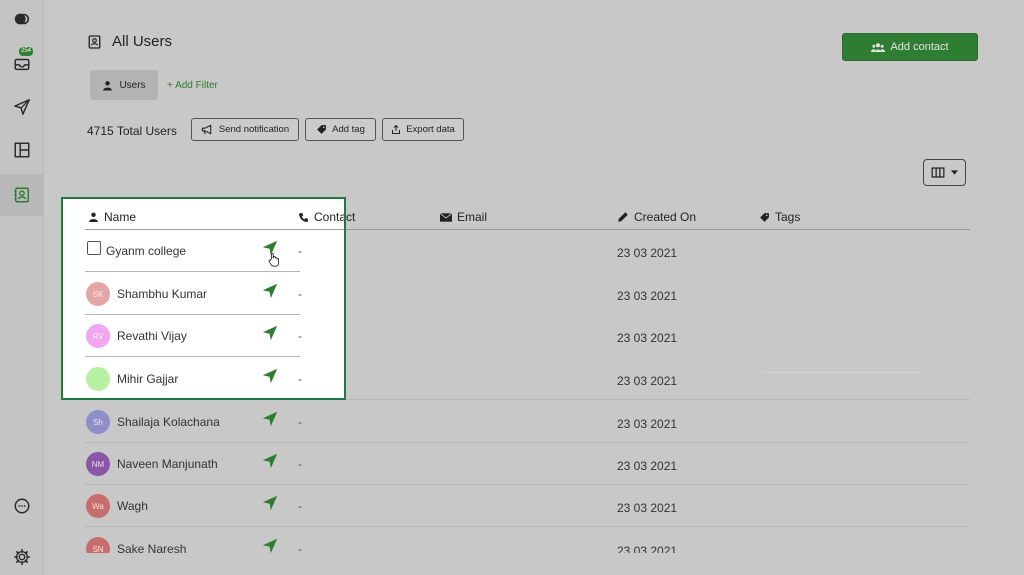 The image size is (1024, 575). I want to click on export-data-button: Export data, so click(423, 129).